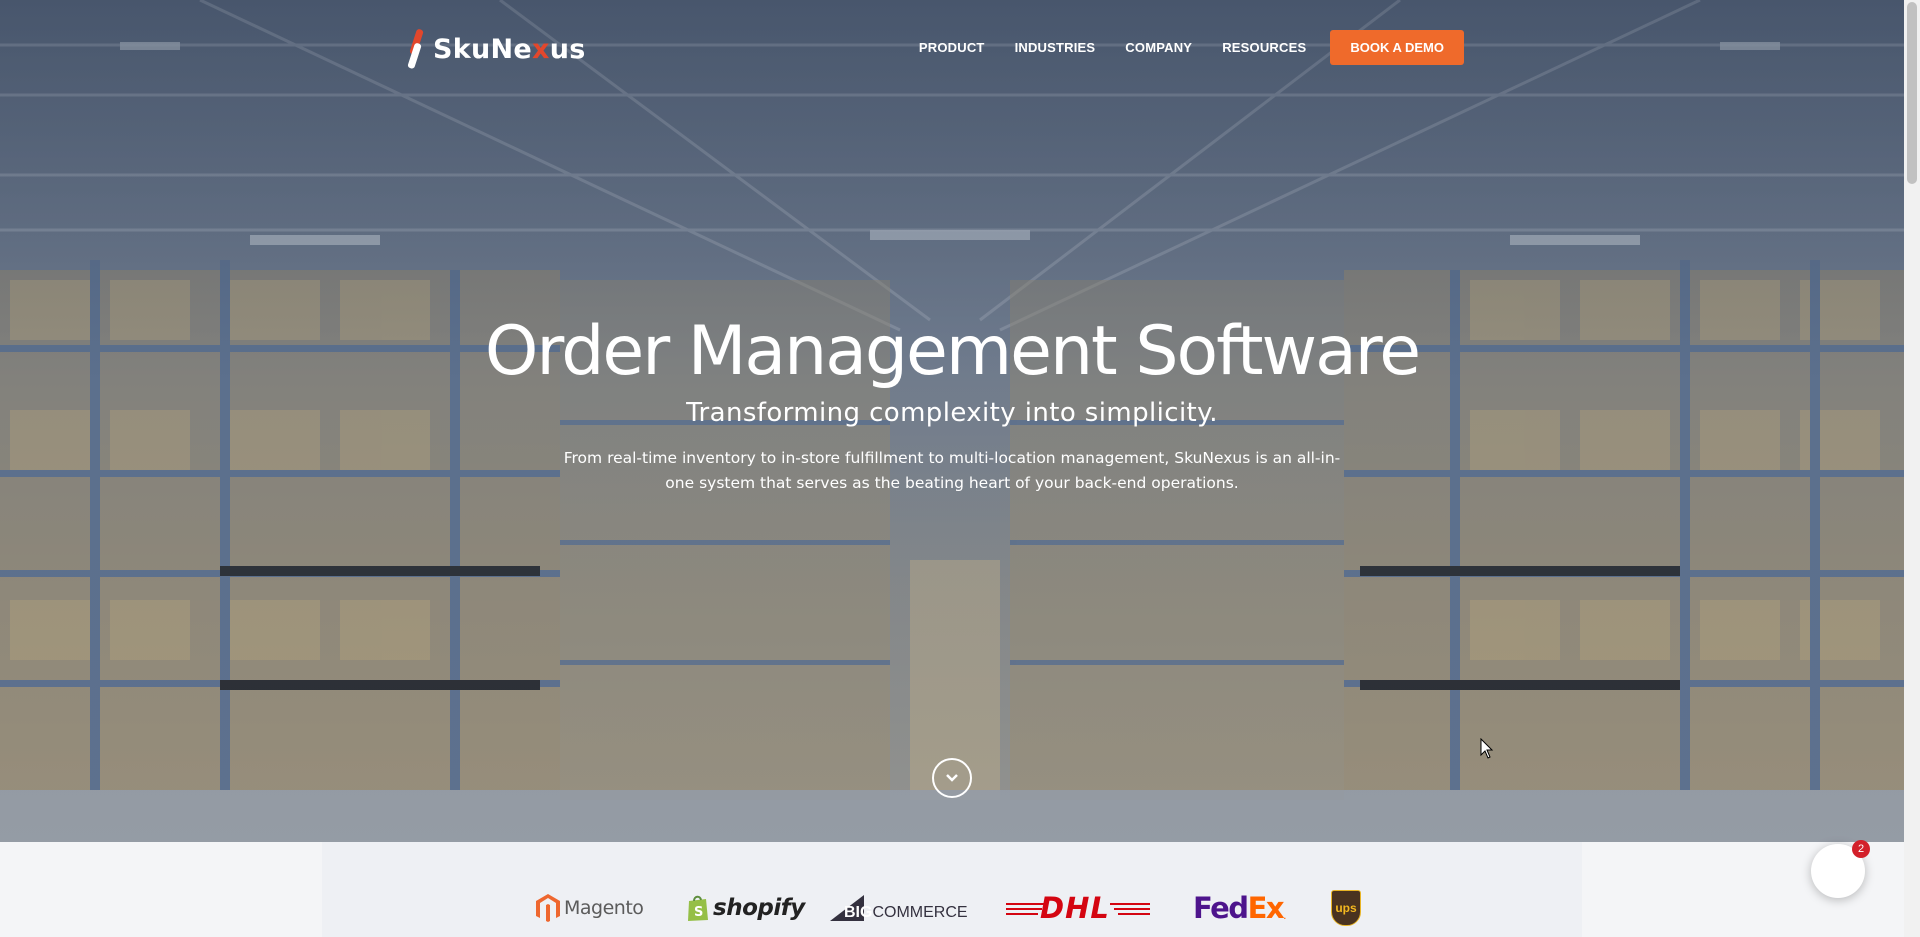 The image size is (1920, 937). Describe the element at coordinates (952, 351) in the screenshot. I see `hero-title: Order Management Software` at that location.